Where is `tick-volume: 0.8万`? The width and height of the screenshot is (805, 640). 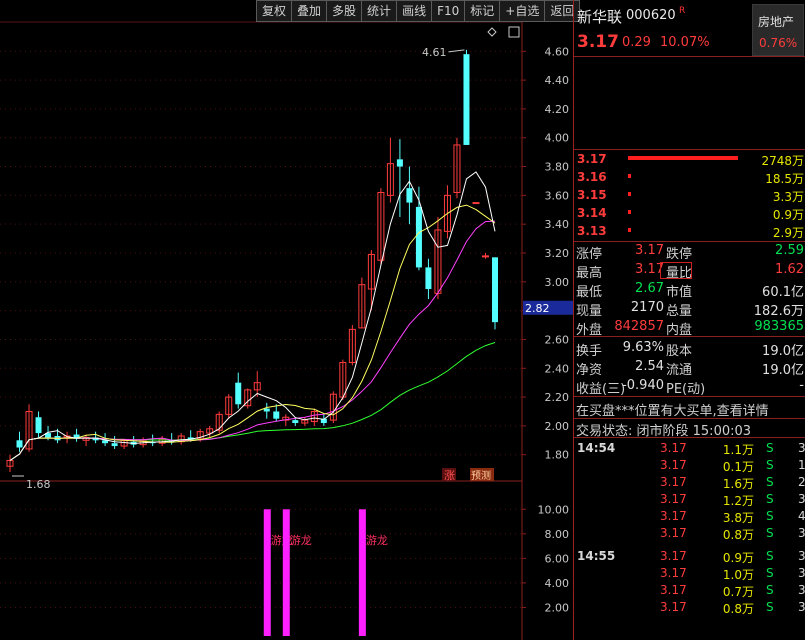 tick-volume: 0.8万 is located at coordinates (738, 535).